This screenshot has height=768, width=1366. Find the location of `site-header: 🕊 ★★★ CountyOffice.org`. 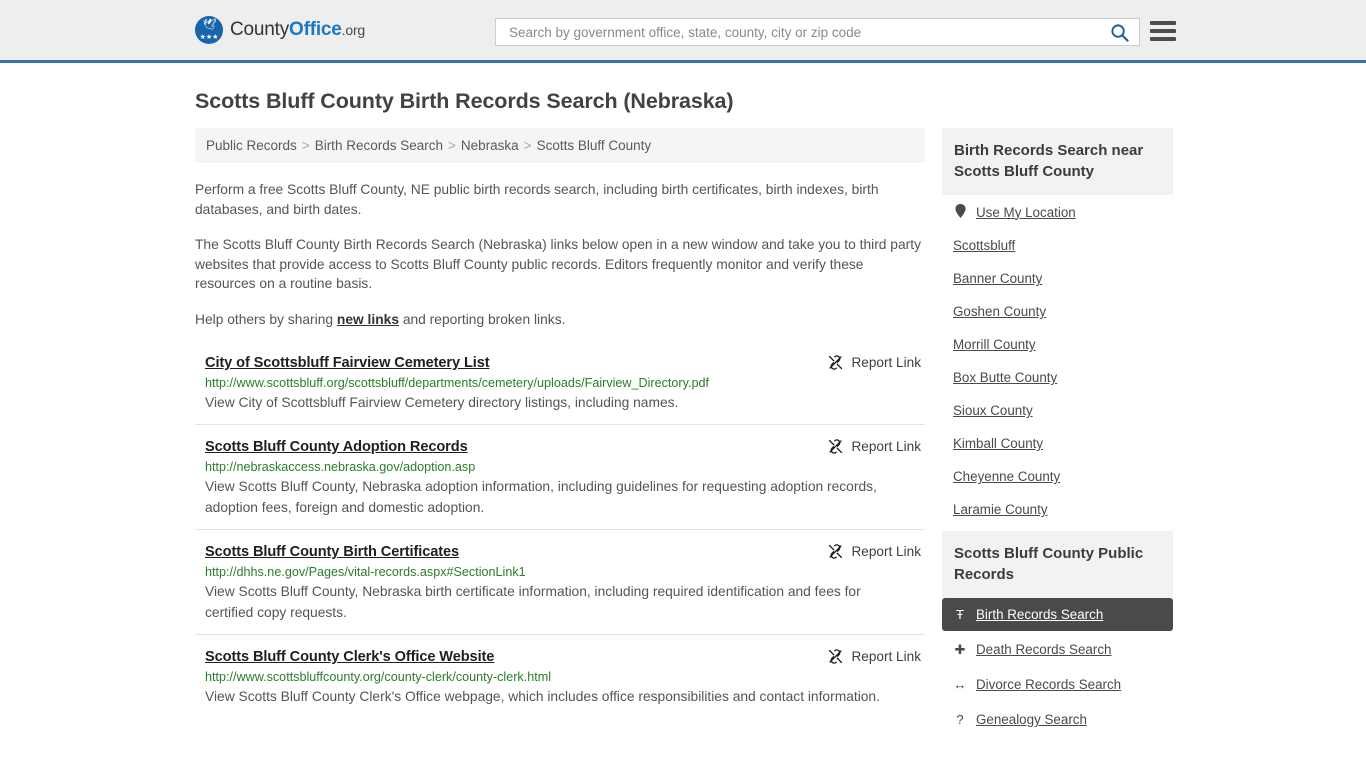

site-header: 🕊 ★★★ CountyOffice.org is located at coordinates (683, 31).